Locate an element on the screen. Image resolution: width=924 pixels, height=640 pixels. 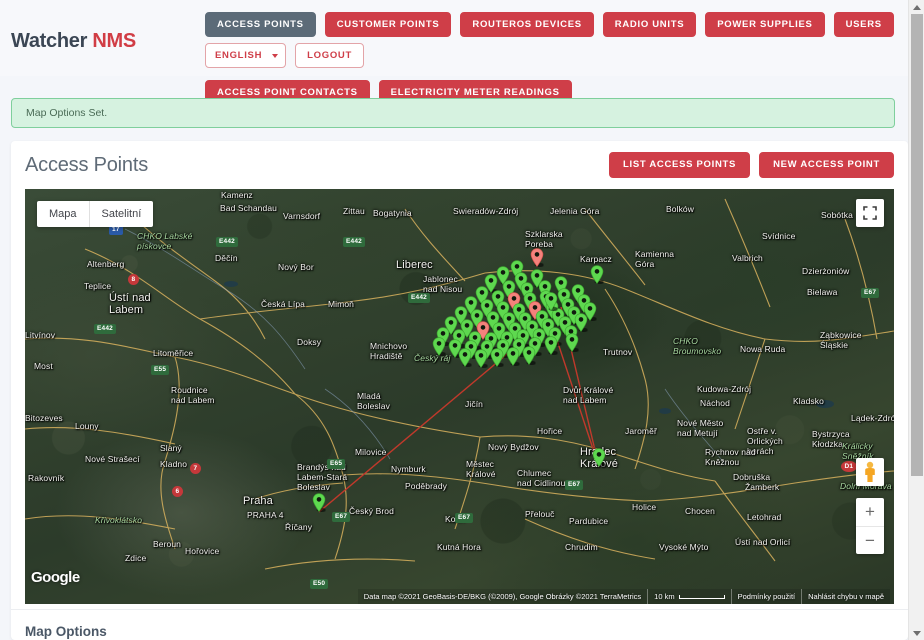
brand-logo: Watcher NMS is located at coordinates (73, 41).